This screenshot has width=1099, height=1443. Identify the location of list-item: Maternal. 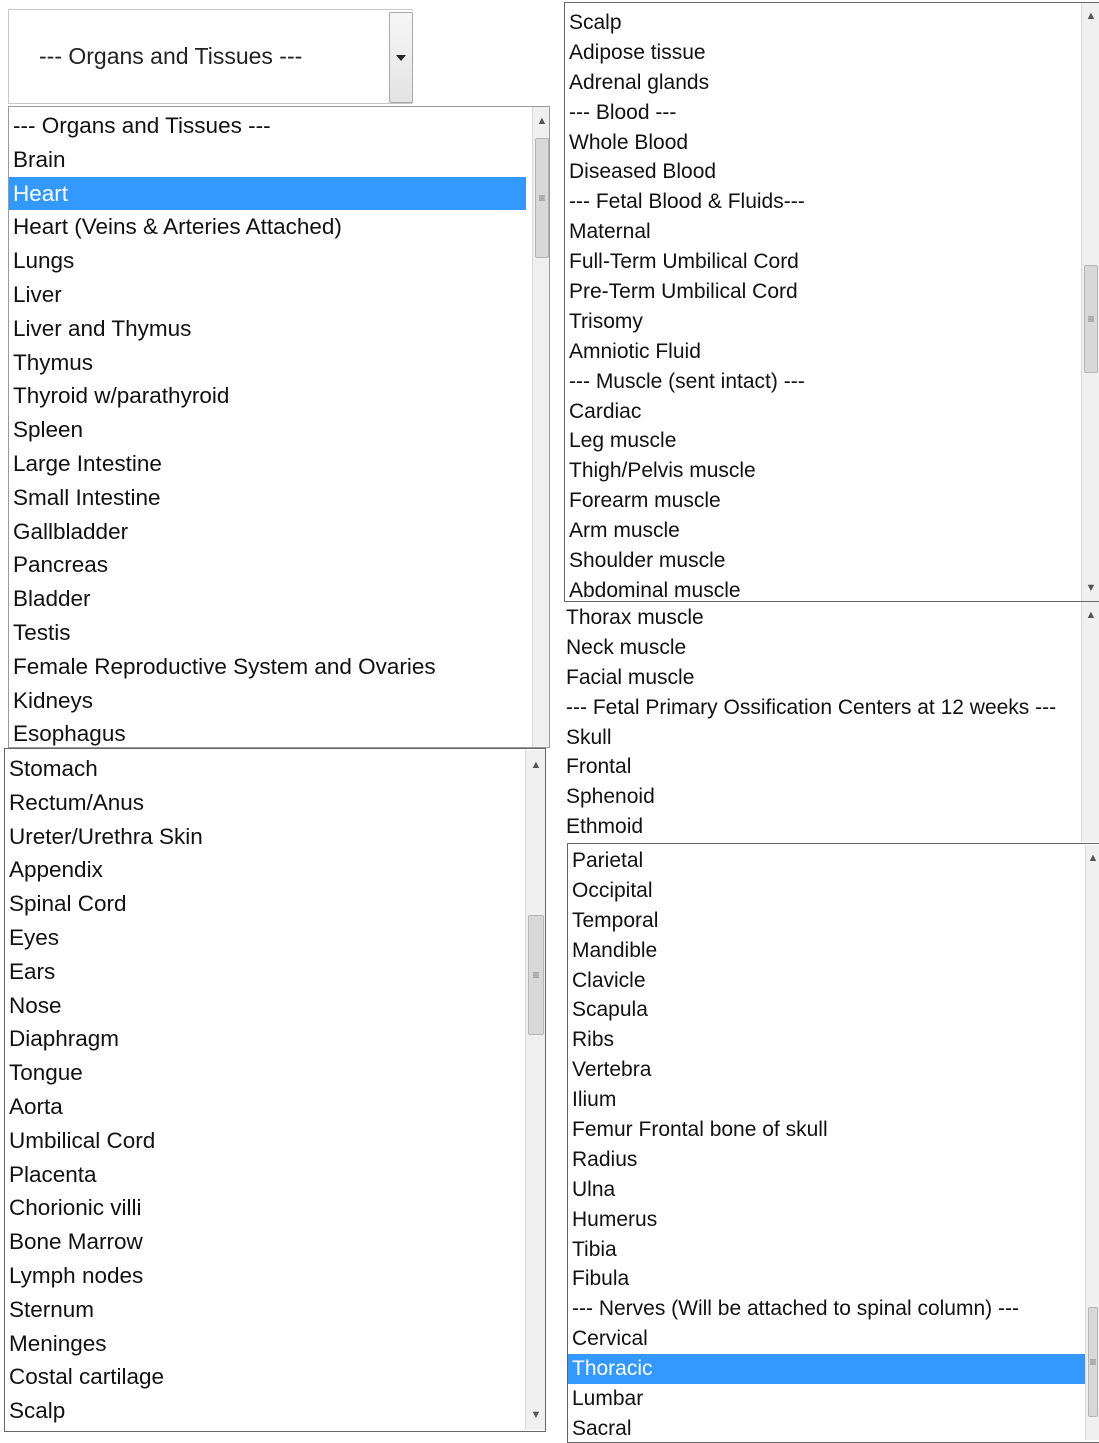
(821, 232).